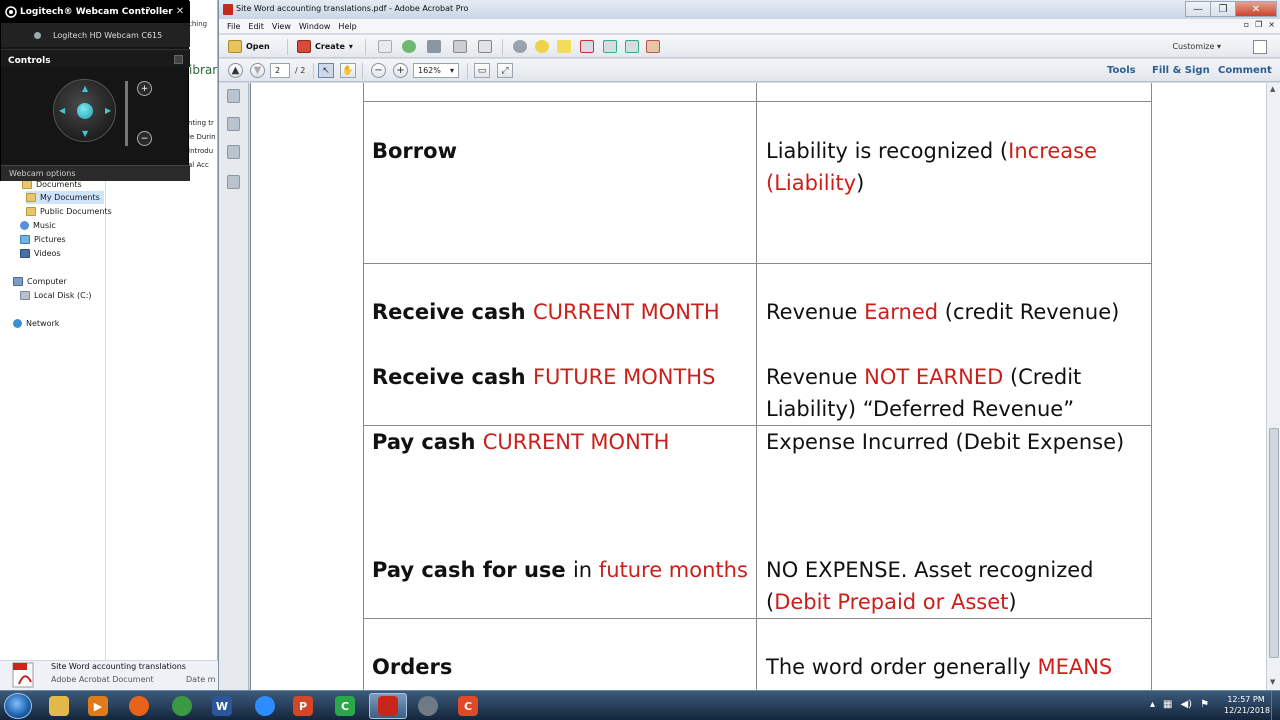 This screenshot has height=720, width=1280. I want to click on scroll-down-icon: ▼, so click(1272, 682).